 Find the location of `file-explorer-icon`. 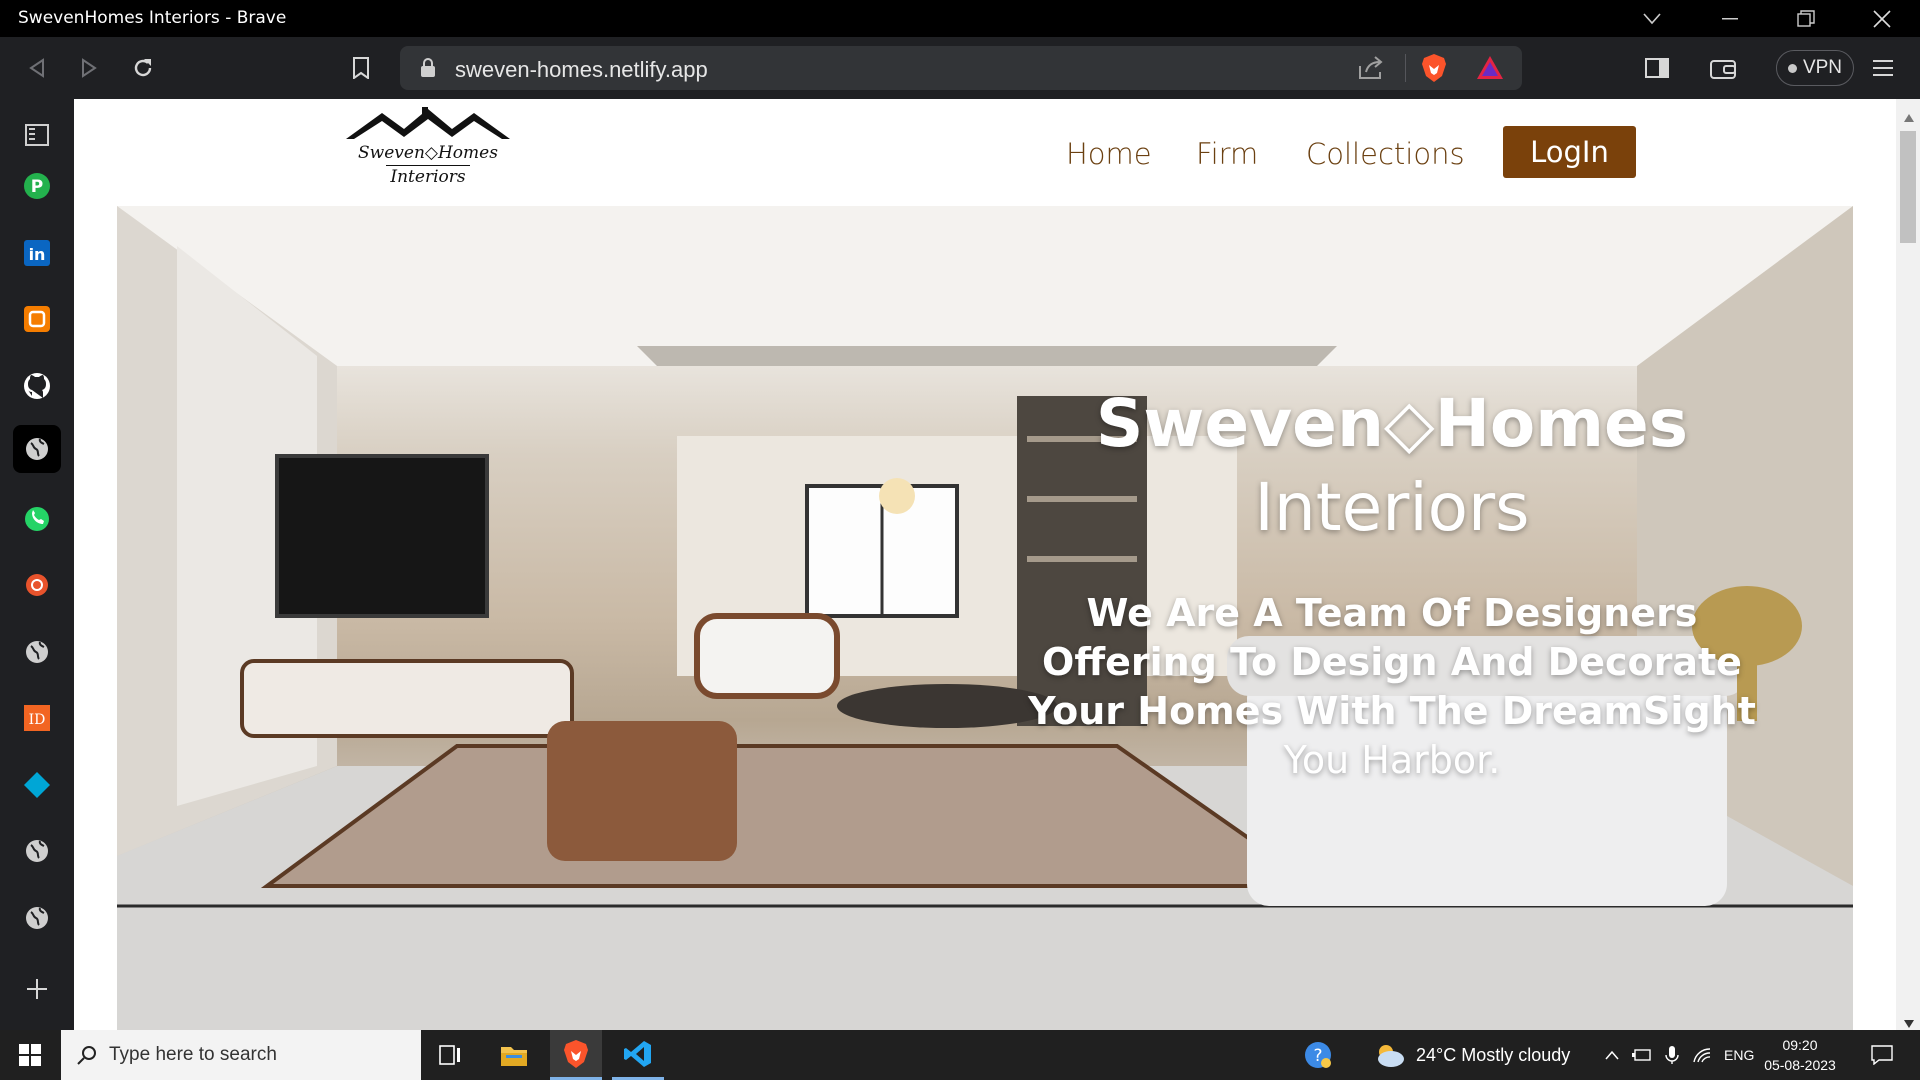

file-explorer-icon is located at coordinates (514, 1055).